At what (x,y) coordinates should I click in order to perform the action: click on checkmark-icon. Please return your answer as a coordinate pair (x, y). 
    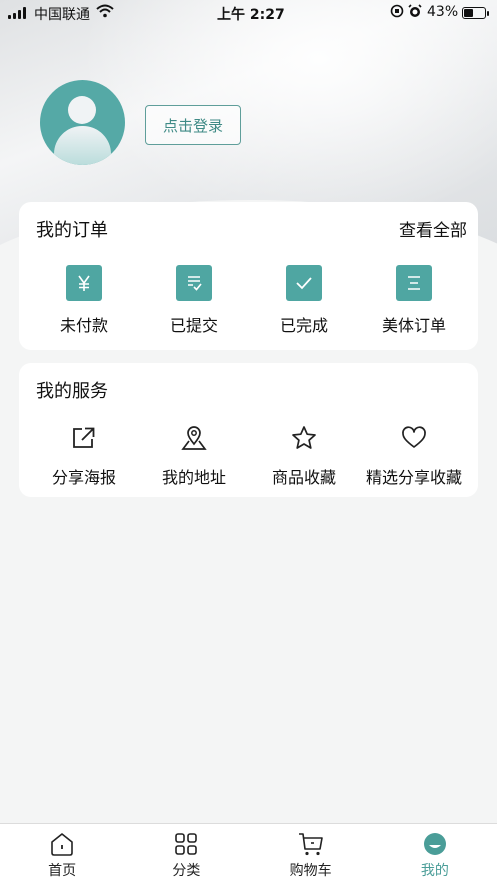
    Looking at the image, I should click on (304, 283).